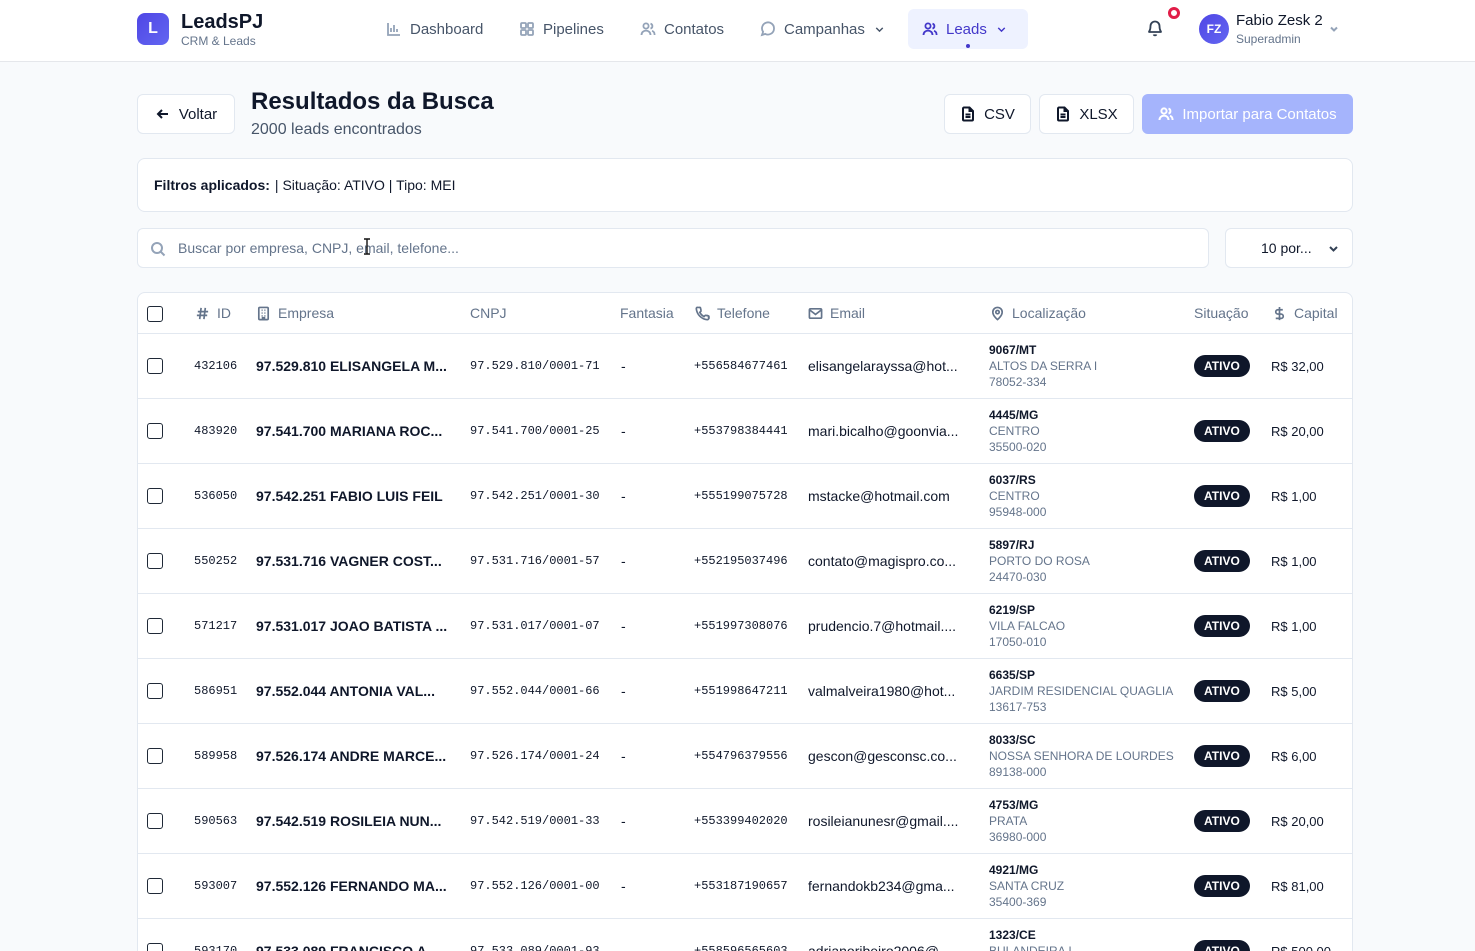  I want to click on column-capital: Capital, so click(1305, 313).